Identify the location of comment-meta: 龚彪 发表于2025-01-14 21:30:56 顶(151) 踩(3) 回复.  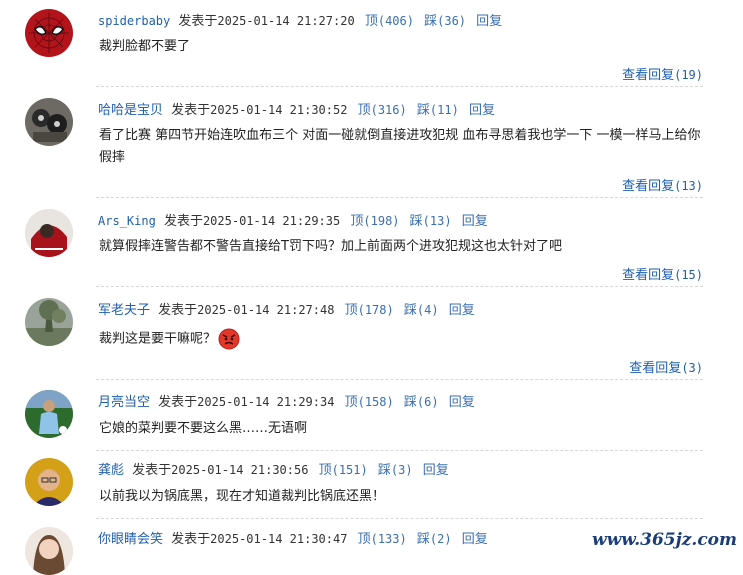
(273, 470).